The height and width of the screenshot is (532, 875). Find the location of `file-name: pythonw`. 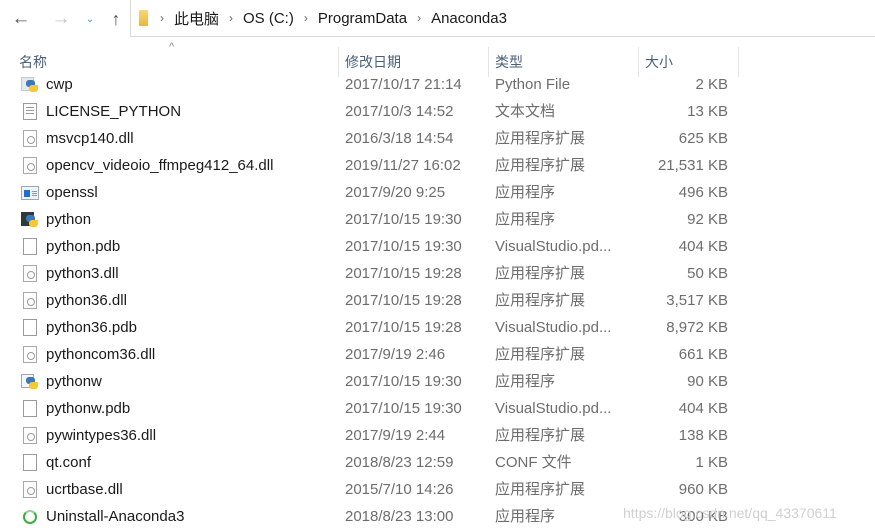

file-name: pythonw is located at coordinates (188, 381).